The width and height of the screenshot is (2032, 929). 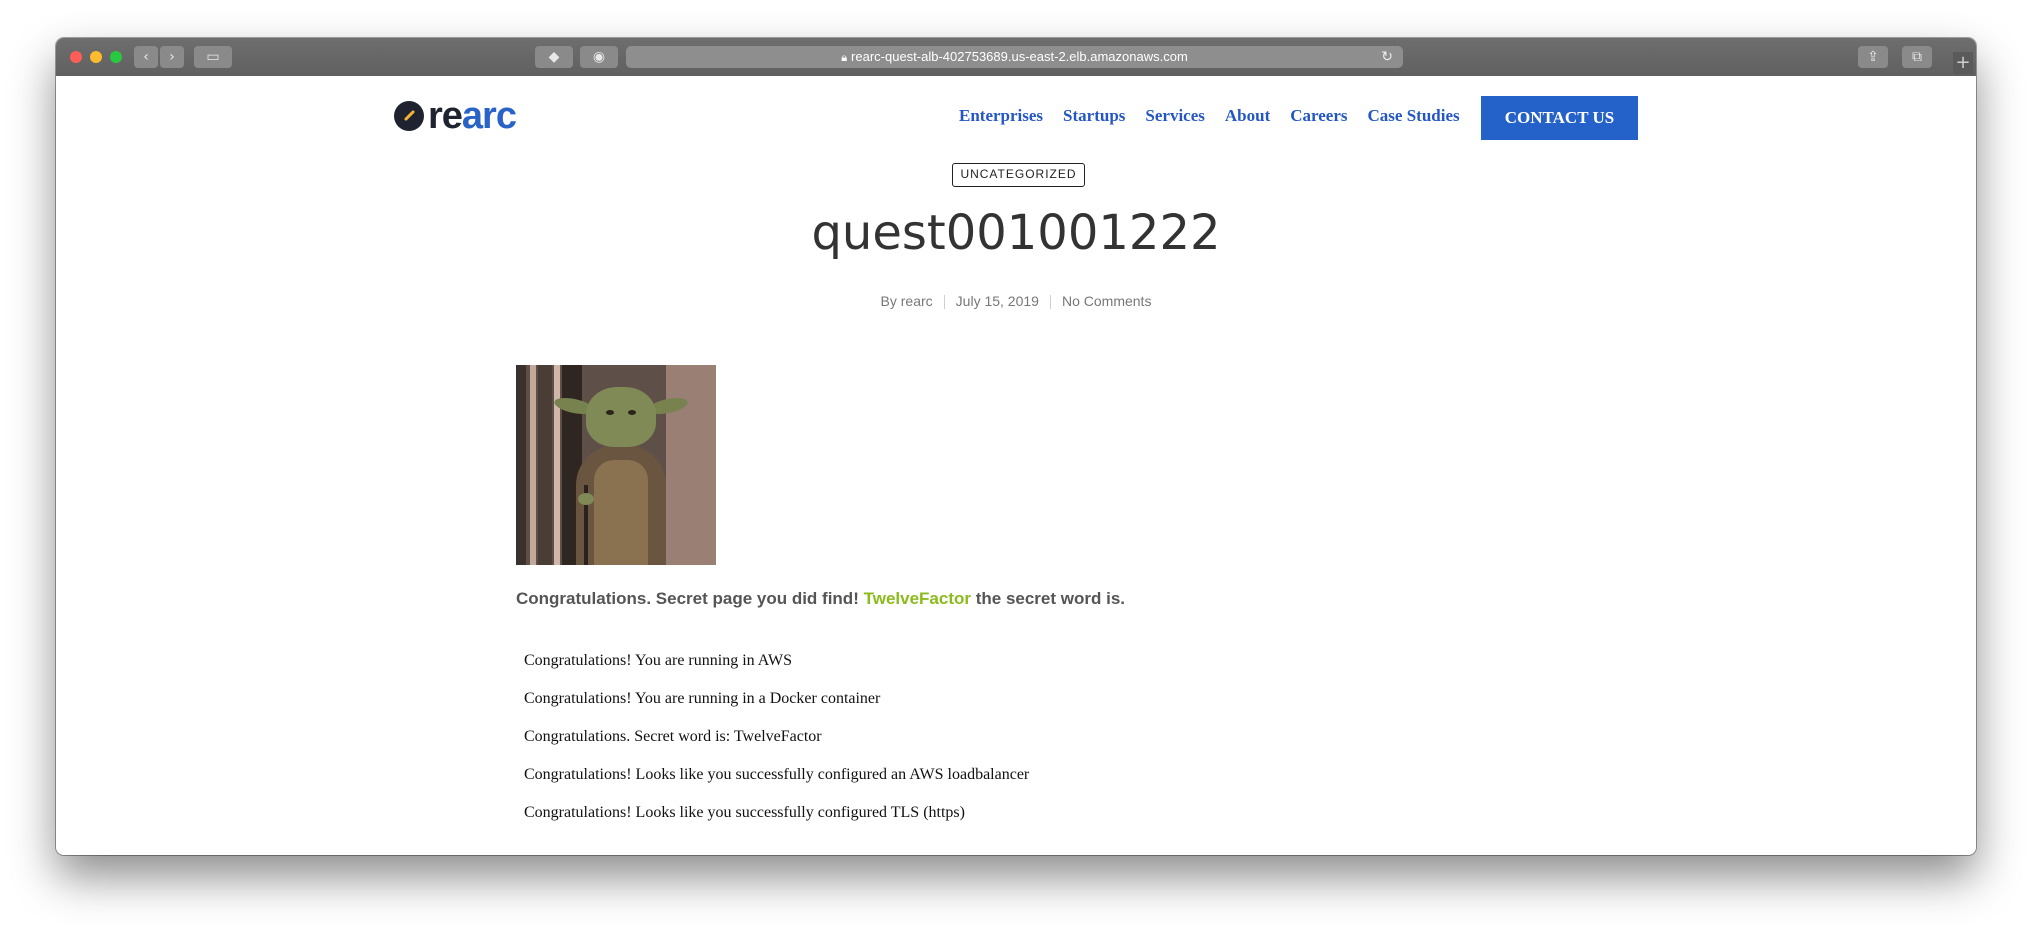 I want to click on back-button: ‹, so click(x=146, y=57).